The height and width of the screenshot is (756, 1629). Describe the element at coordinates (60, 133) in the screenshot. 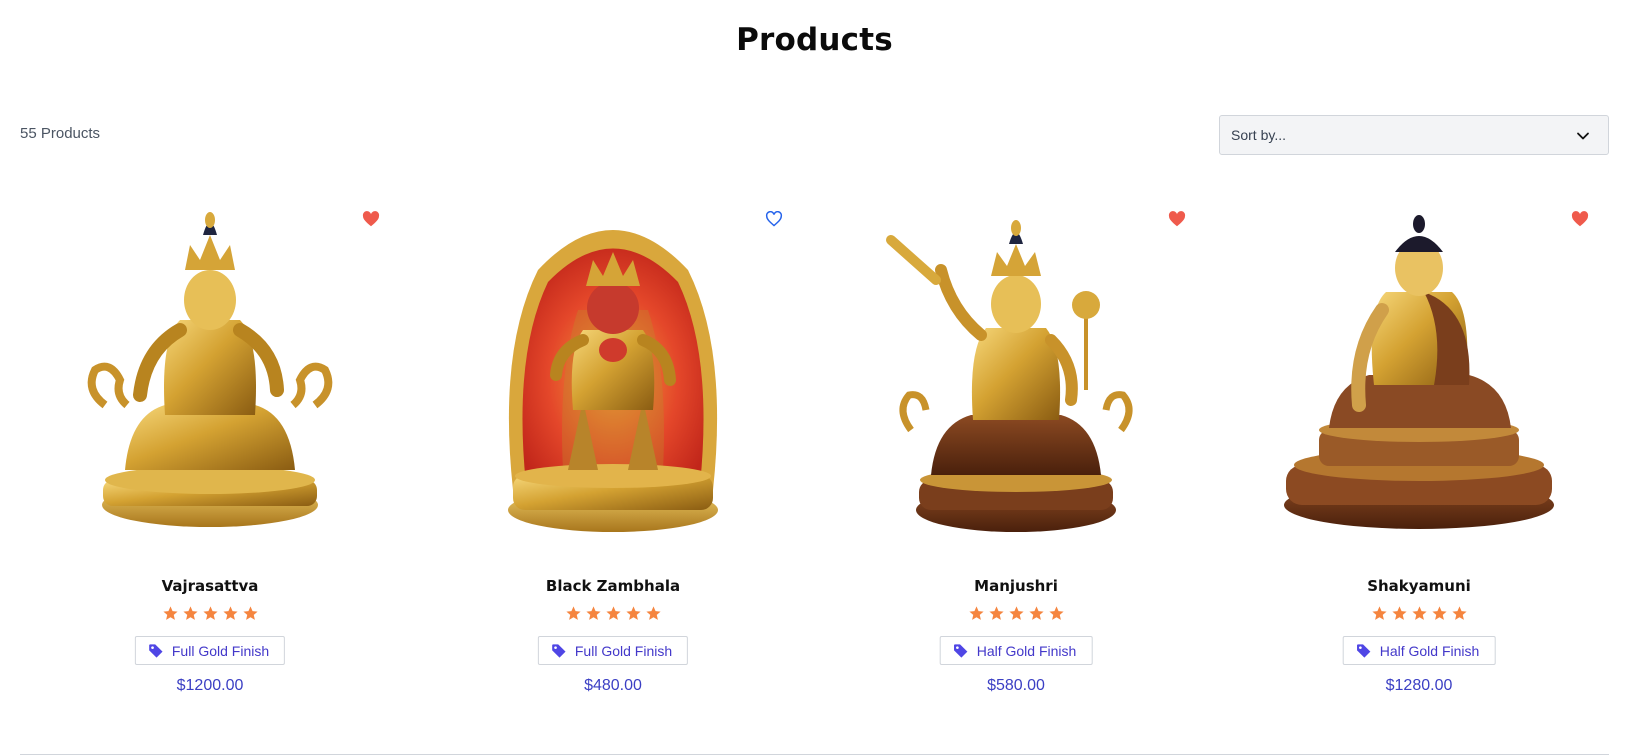

I see `product-count: 55 Products` at that location.